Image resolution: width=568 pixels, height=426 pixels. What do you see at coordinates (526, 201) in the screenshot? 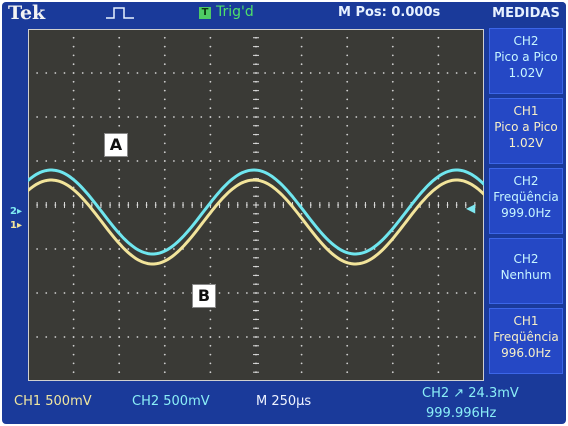
I see `measure-item-ch2-frequency: CH2 Freqüência 999.0Hz` at bounding box center [526, 201].